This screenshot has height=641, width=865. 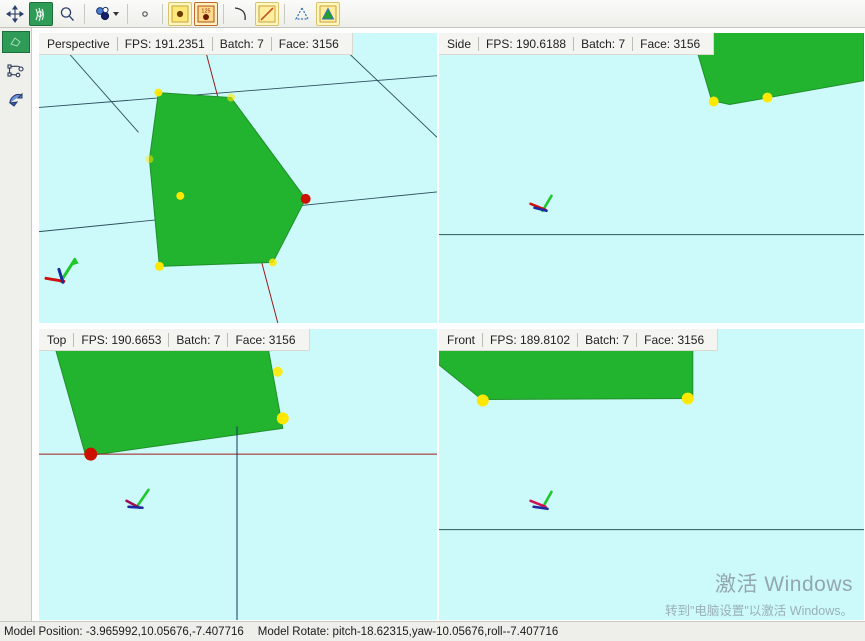 I want to click on curve-icon, so click(x=240, y=13).